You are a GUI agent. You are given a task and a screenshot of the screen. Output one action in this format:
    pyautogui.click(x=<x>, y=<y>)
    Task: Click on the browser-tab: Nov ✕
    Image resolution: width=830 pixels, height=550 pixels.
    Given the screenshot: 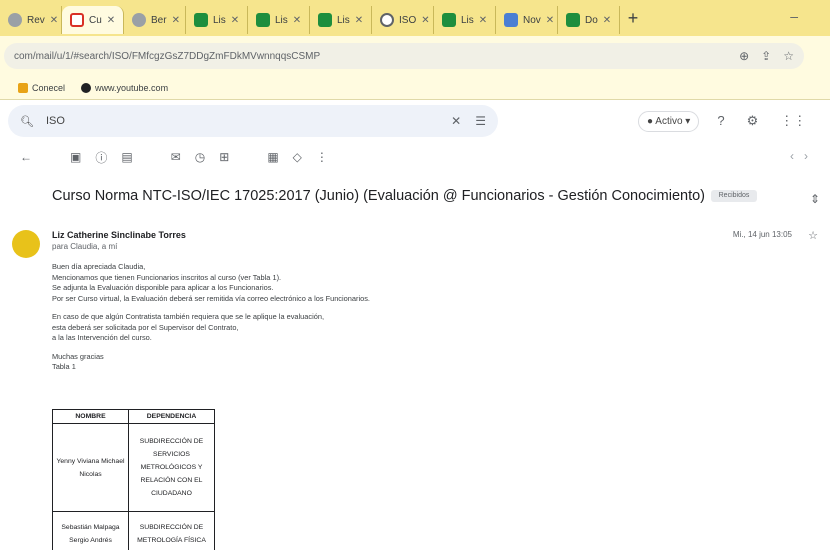 What is the action you would take?
    pyautogui.click(x=527, y=20)
    